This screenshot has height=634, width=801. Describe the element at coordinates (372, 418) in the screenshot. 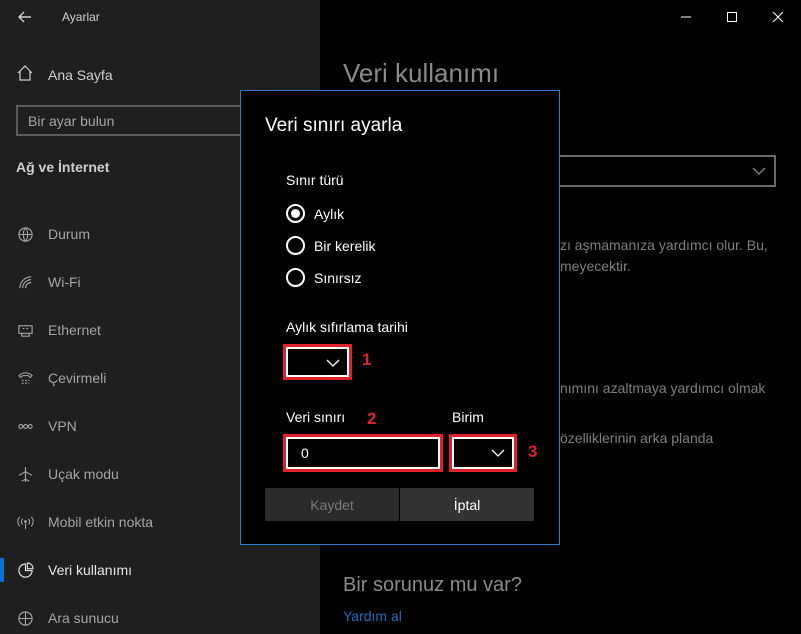

I see `annotation-marker-2: 2` at that location.